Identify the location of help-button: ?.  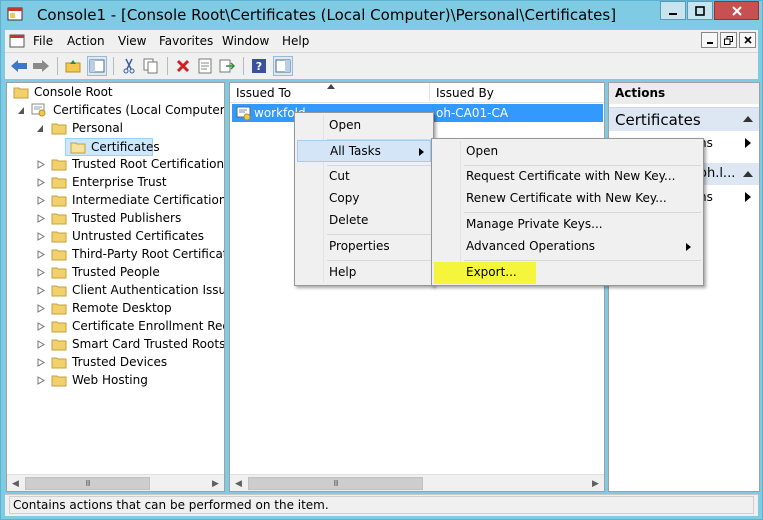
(259, 66).